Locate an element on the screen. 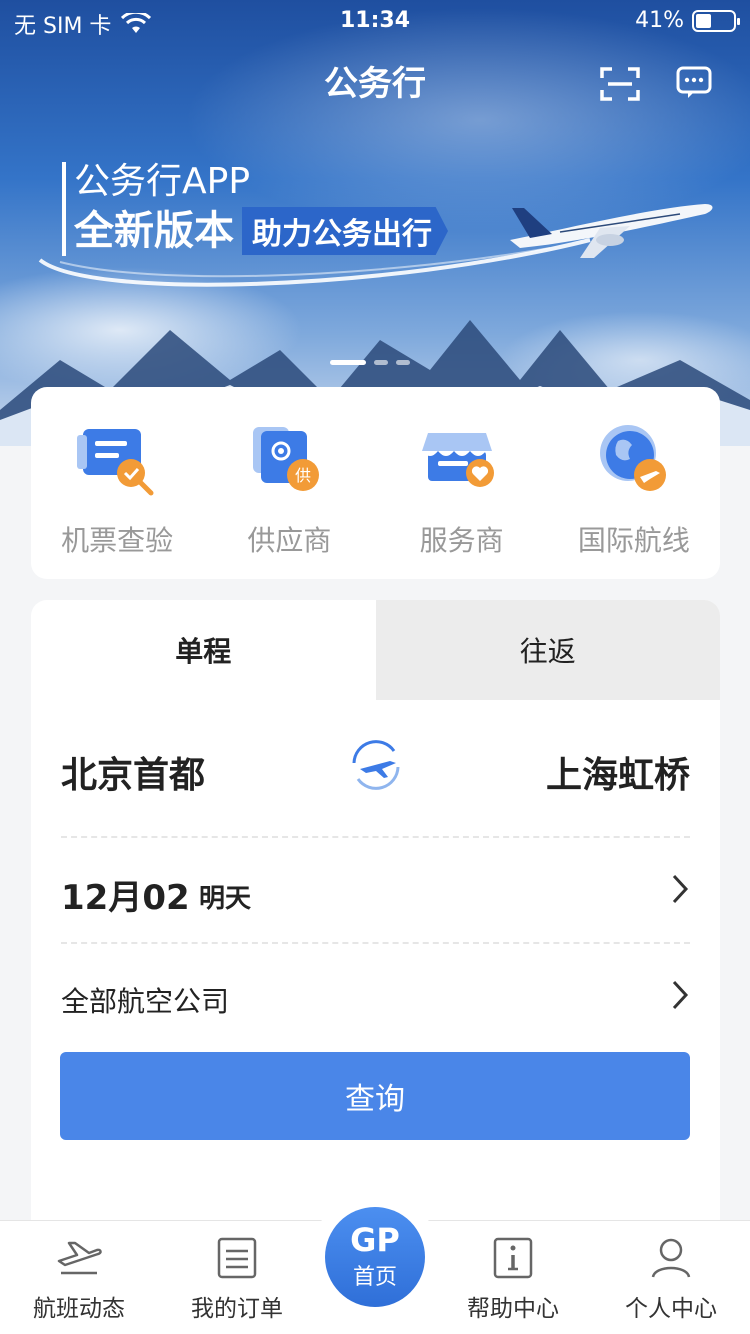 Image resolution: width=750 pixels, height=1334 pixels. tab-label: 个人中心 is located at coordinates (671, 1309).